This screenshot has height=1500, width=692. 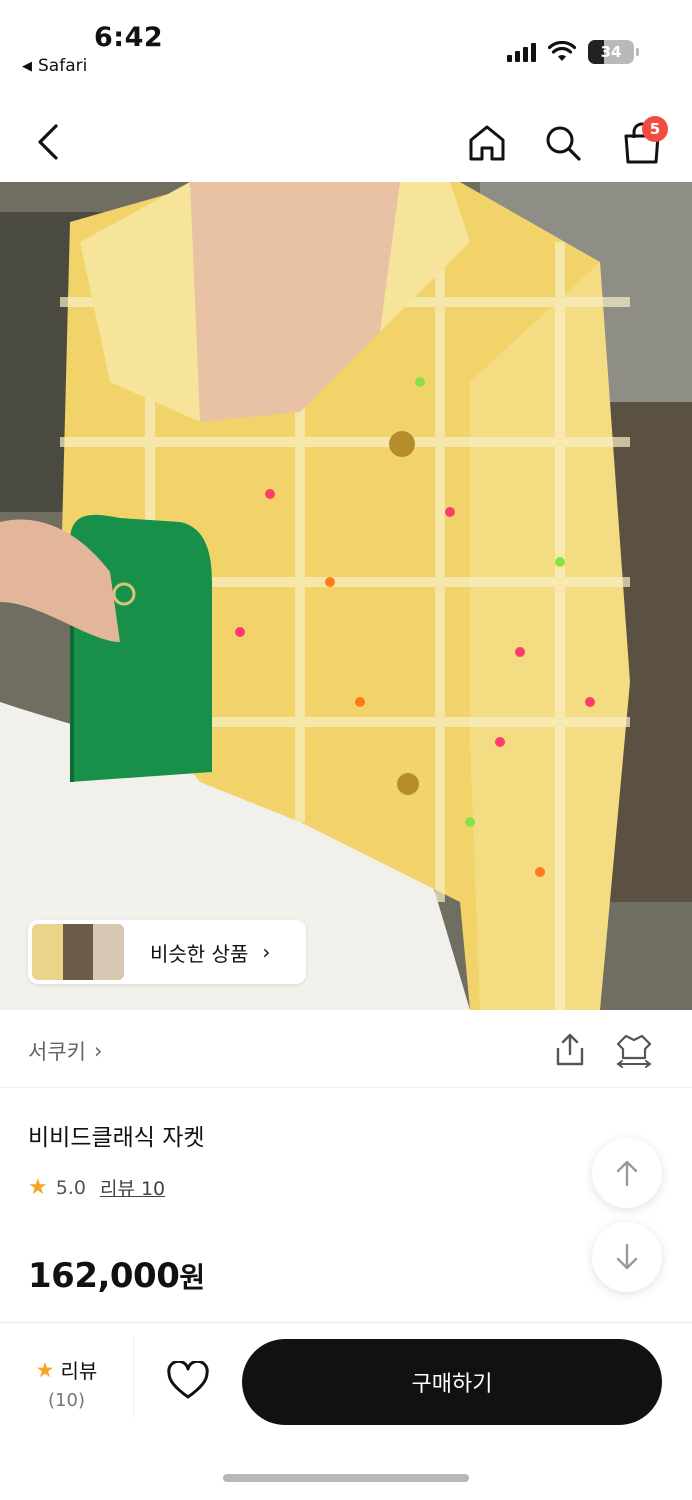 I want to click on heart-icon, so click(x=188, y=1381).